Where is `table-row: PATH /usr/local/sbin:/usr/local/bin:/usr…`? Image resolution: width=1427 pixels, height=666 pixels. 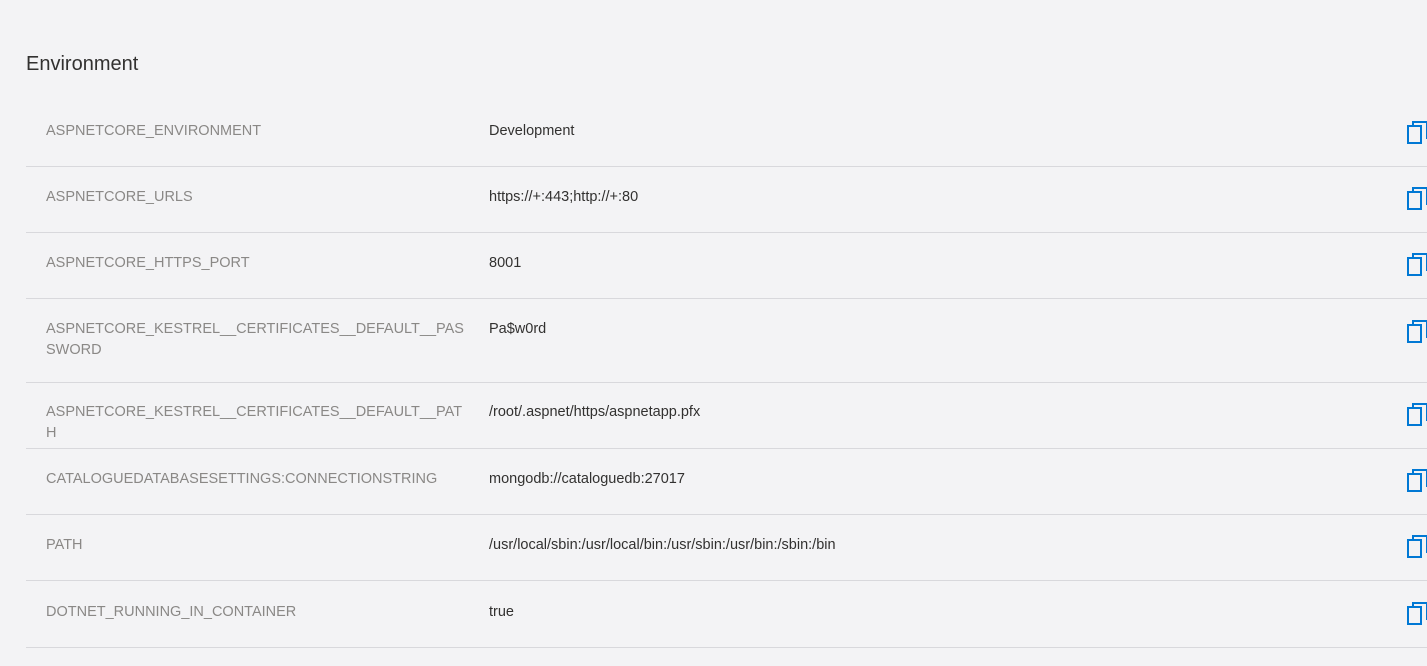
table-row: PATH /usr/local/sbin:/usr/local/bin:/usr… is located at coordinates (726, 548).